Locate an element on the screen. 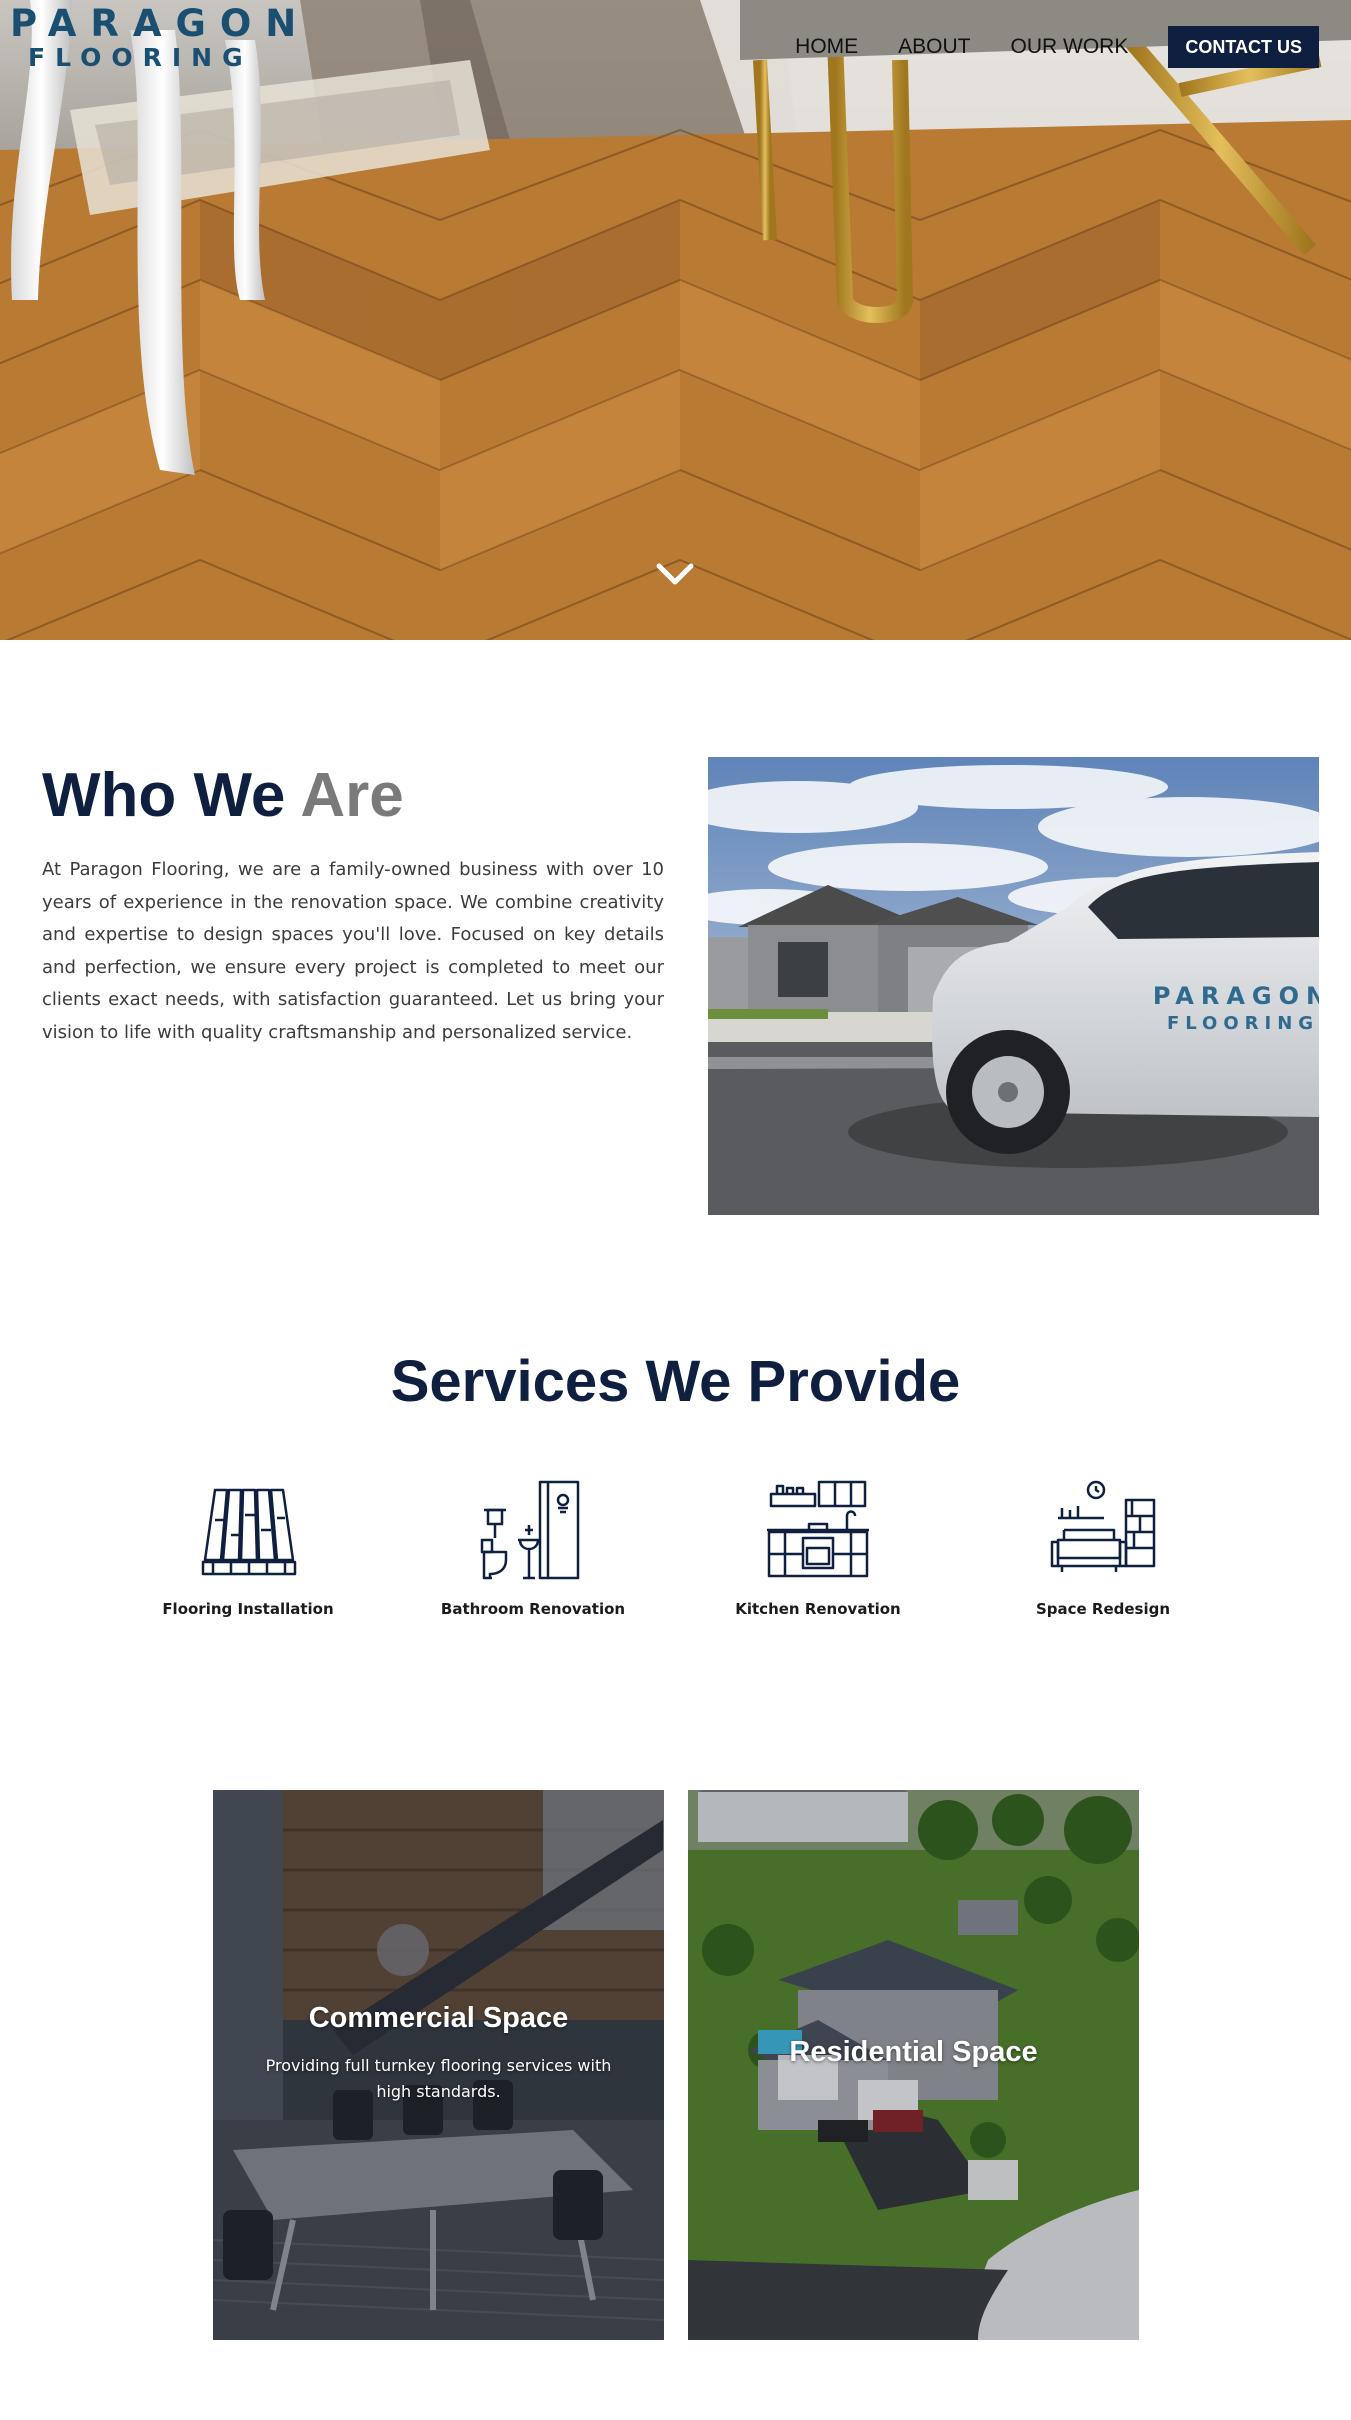 Image resolution: width=1351 pixels, height=2420 pixels. service-kitchen-label: Kitchen Renovation is located at coordinates (818, 1609).